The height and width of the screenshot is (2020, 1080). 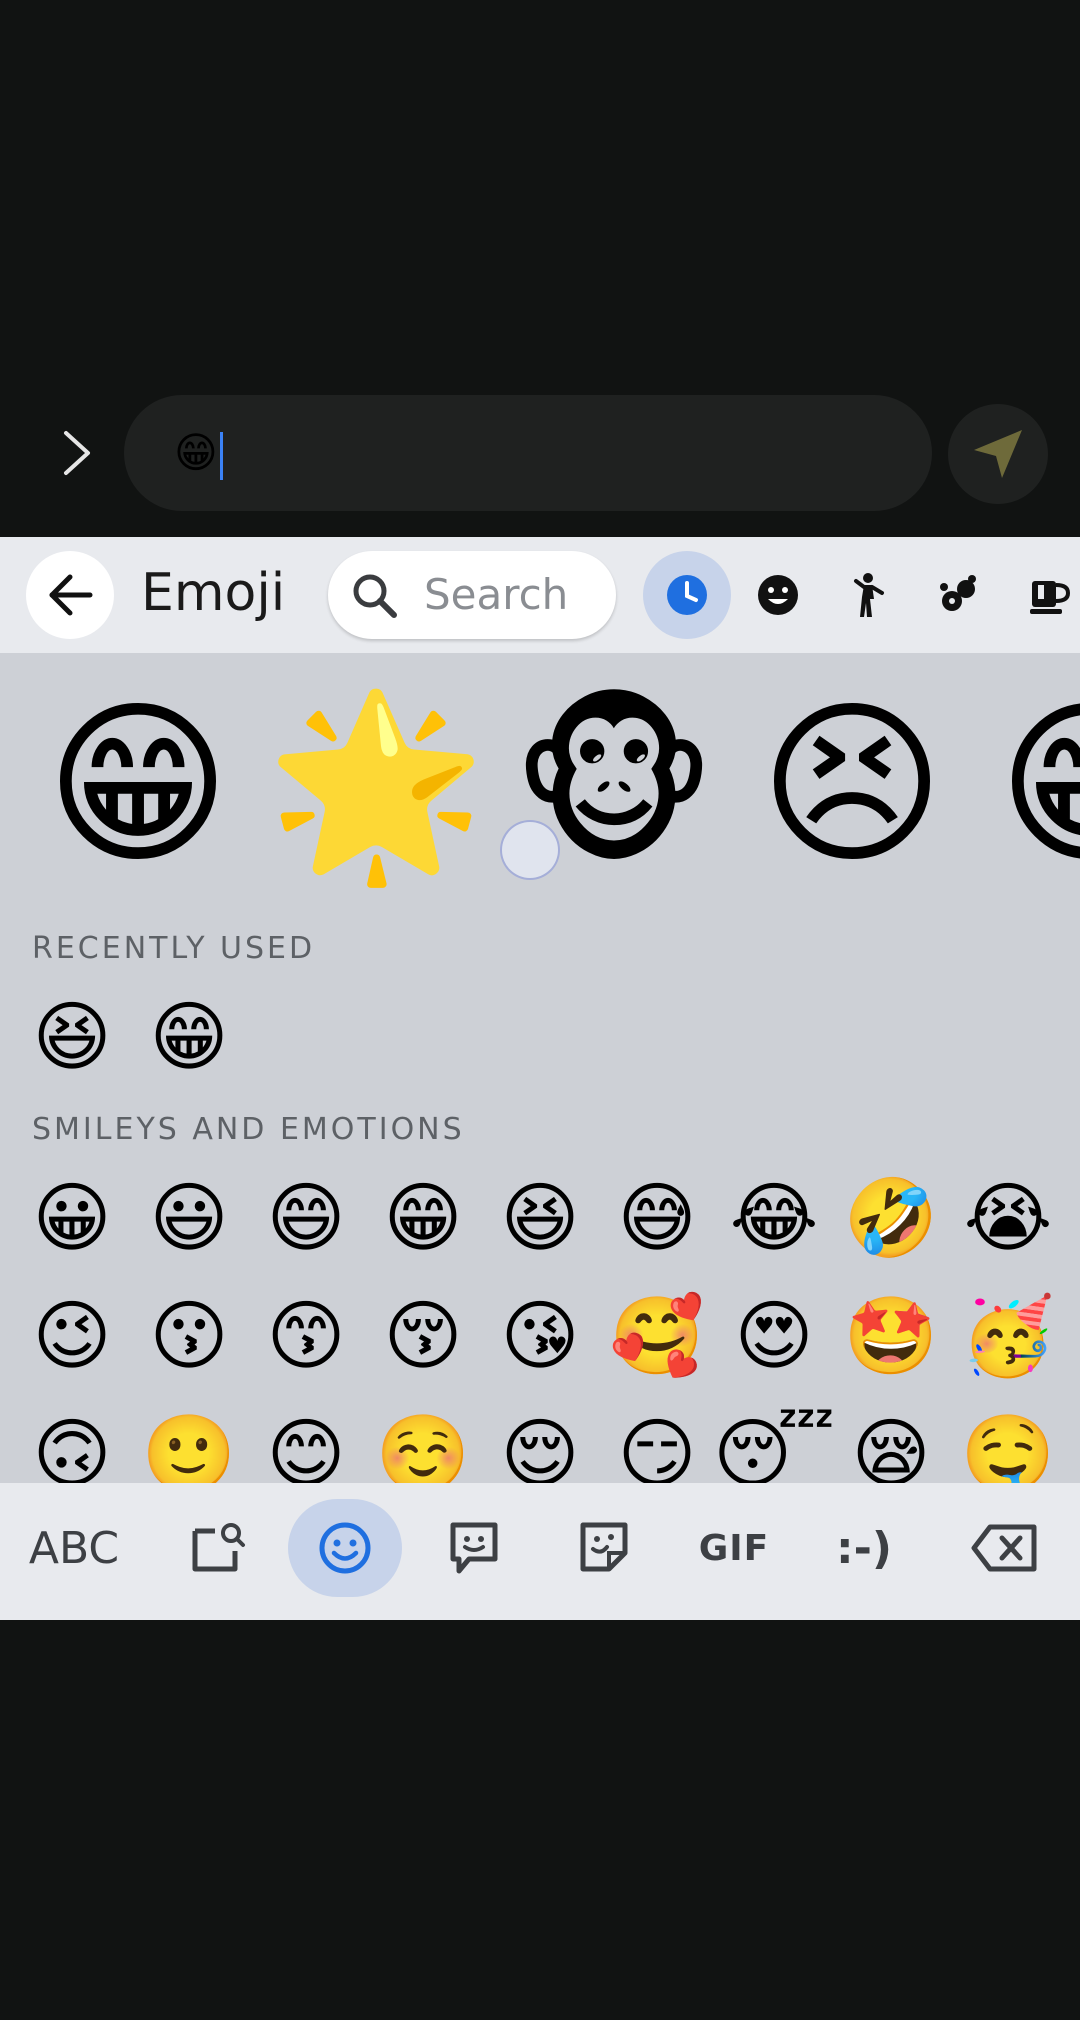 What do you see at coordinates (189, 1336) in the screenshot?
I see `emoji-key: 😗` at bounding box center [189, 1336].